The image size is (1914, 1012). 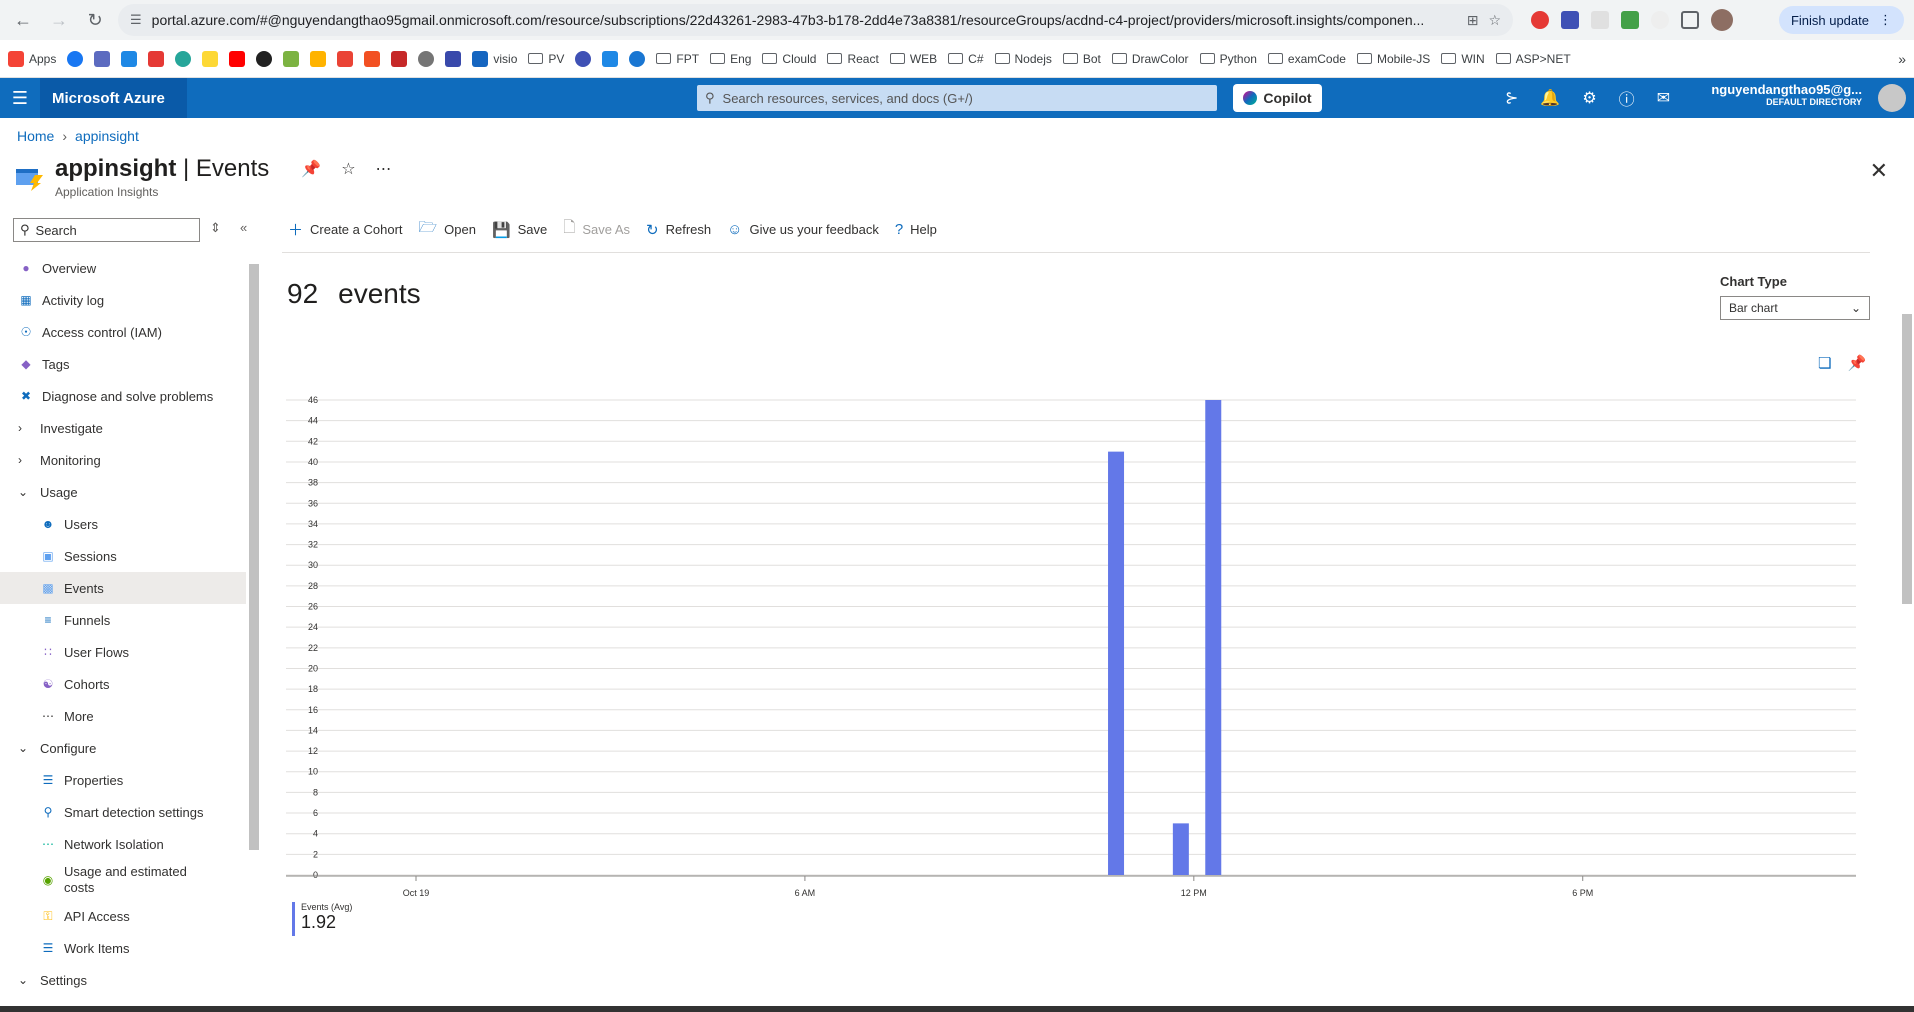 I want to click on profile-avatar, so click(x=1722, y=20).